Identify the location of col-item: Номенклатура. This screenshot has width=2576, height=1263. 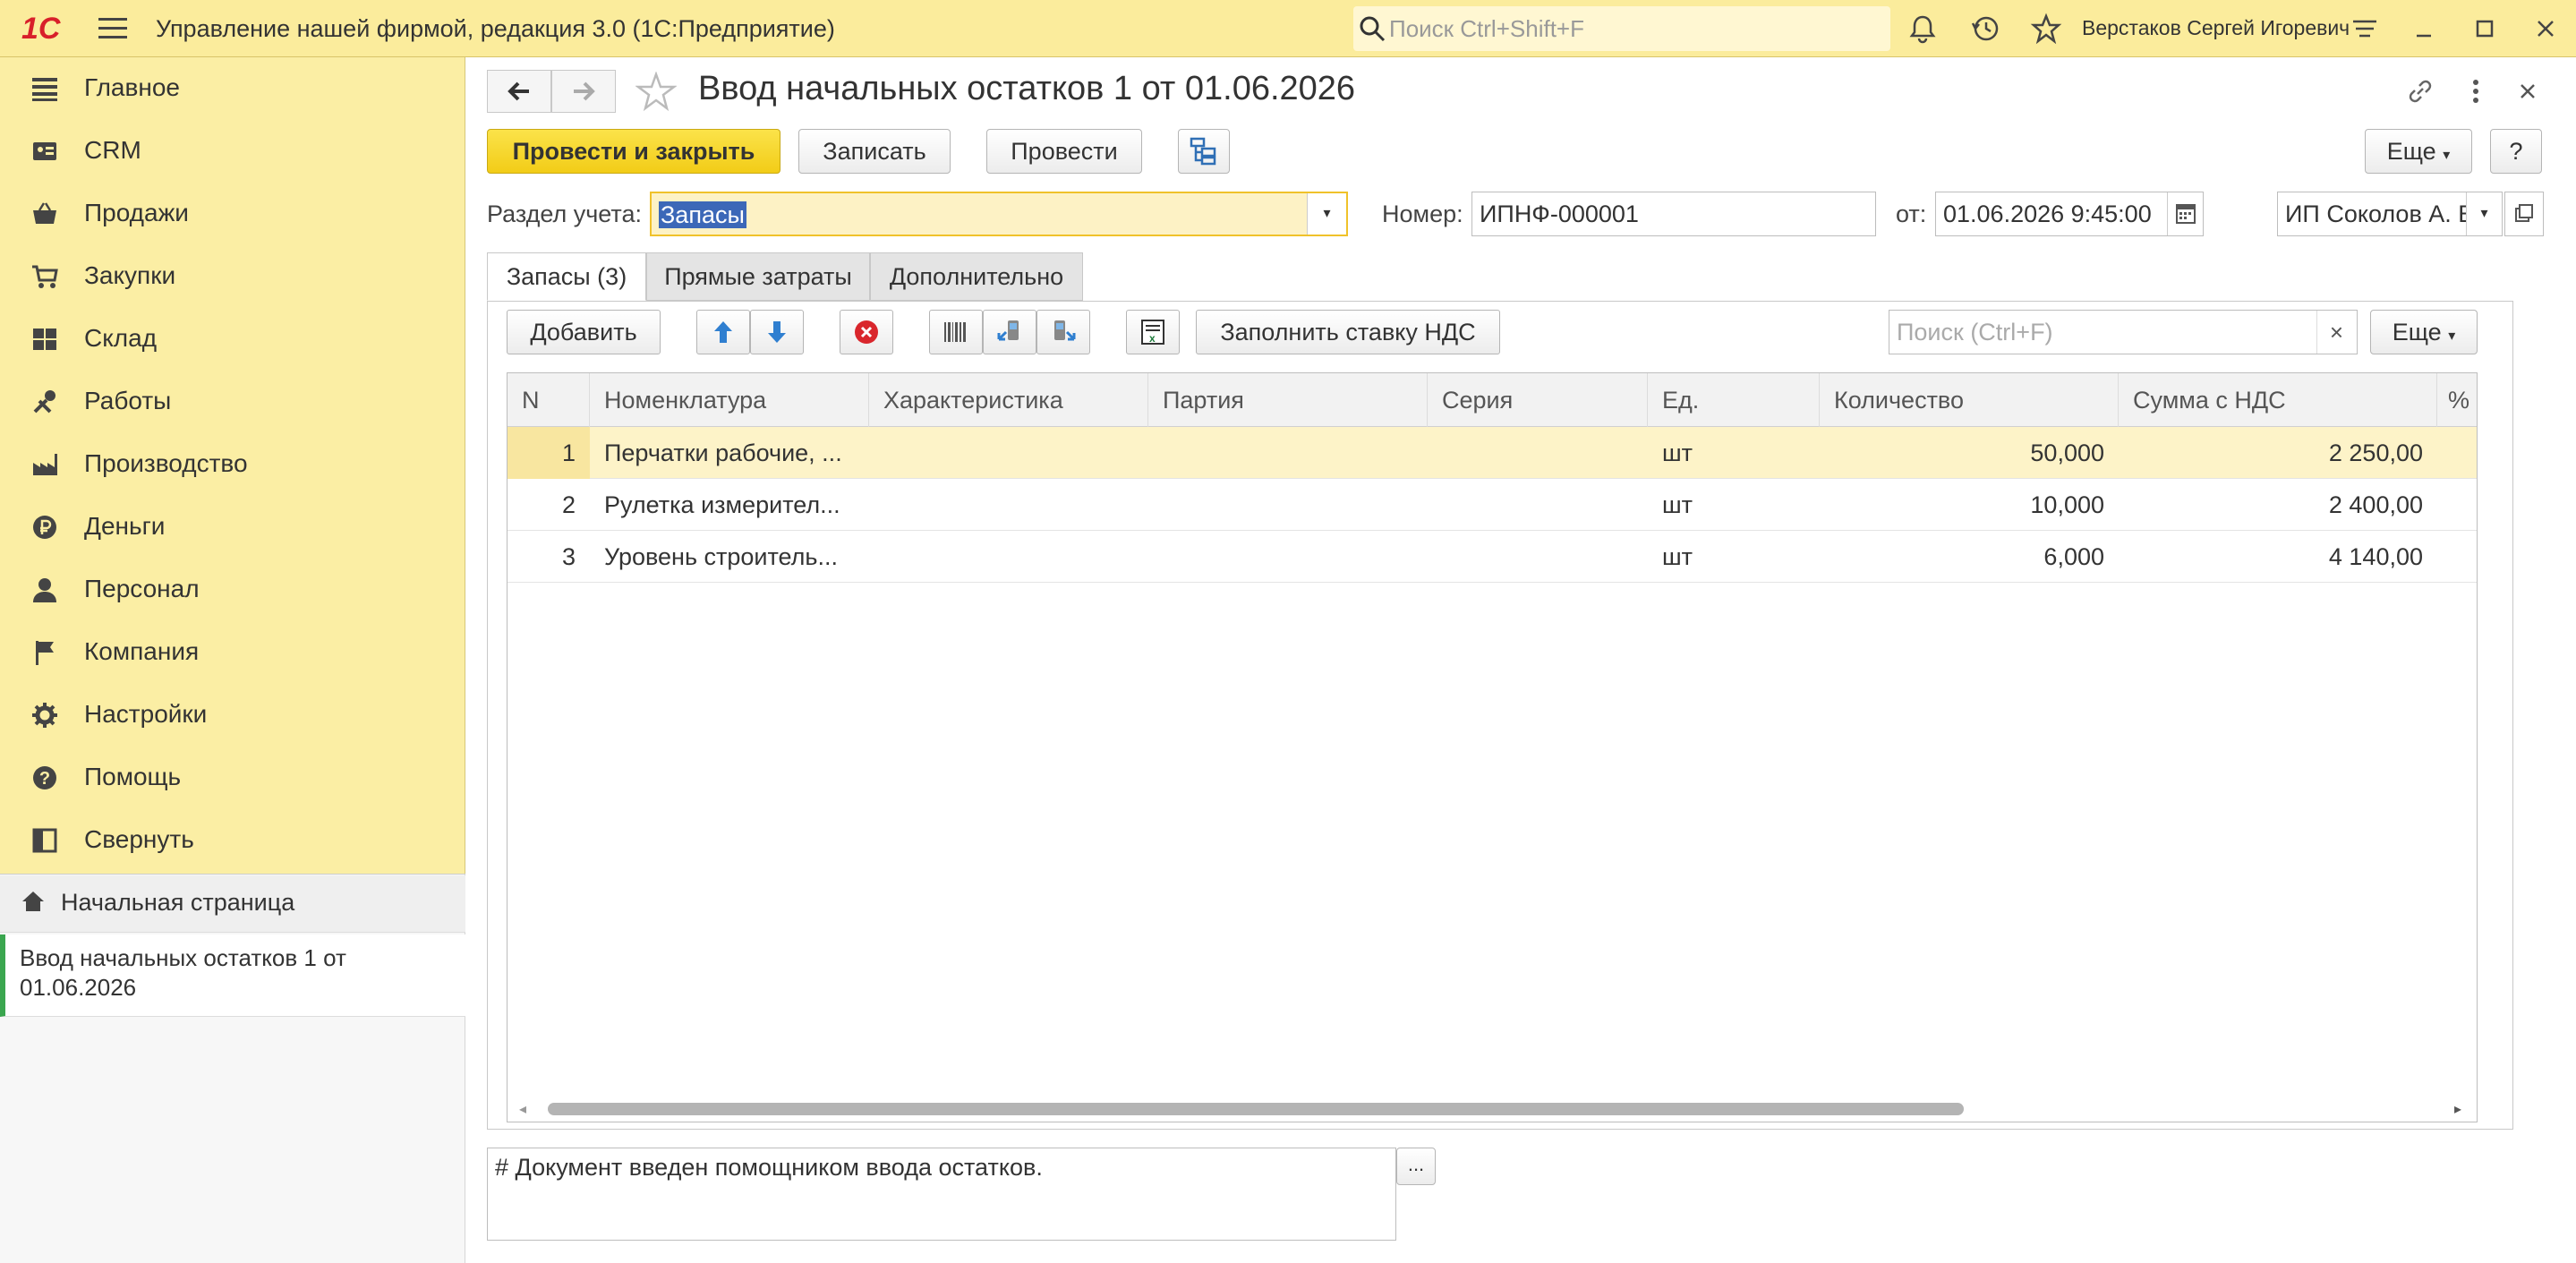
(729, 400).